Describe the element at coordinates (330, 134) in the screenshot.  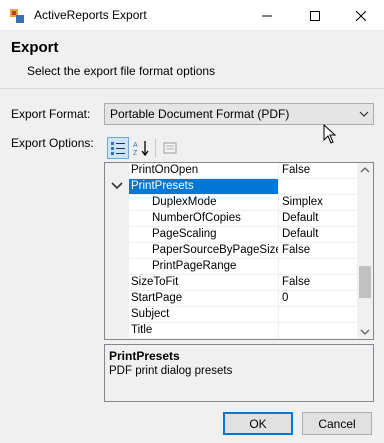
I see `mouse-cursor-icon` at that location.